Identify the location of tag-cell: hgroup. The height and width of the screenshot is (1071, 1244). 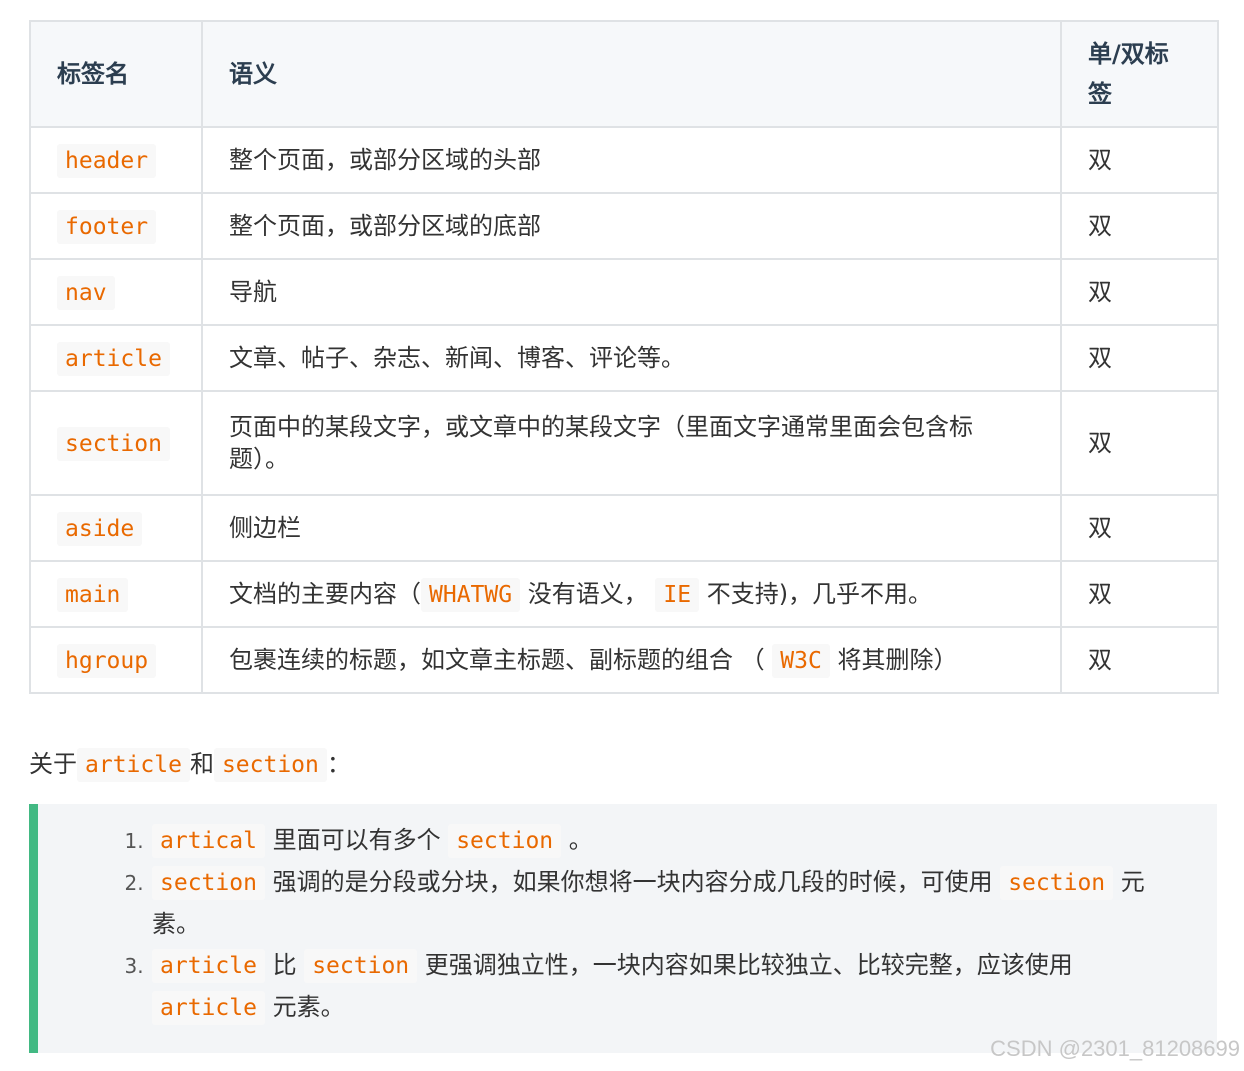
(116, 660).